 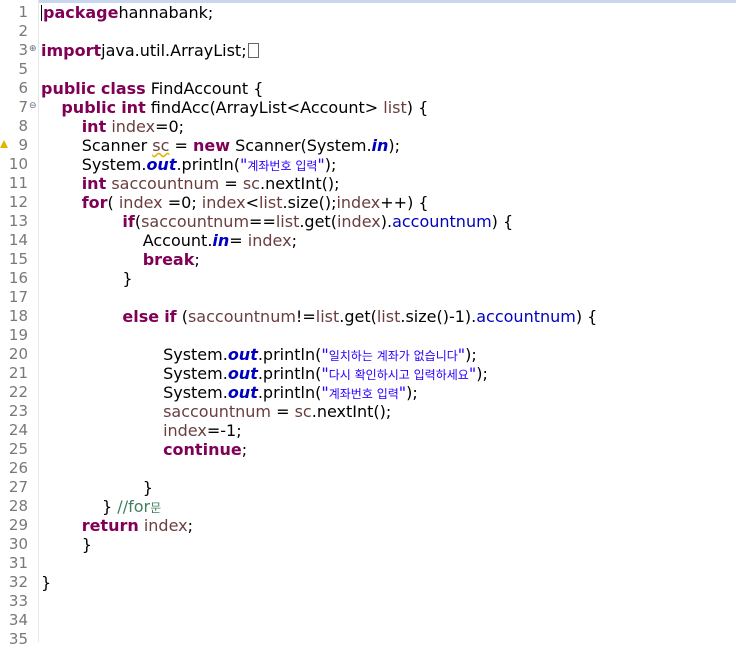 I want to click on code-line: 22 System.out.println("계좌번호 입력");, so click(x=368, y=392).